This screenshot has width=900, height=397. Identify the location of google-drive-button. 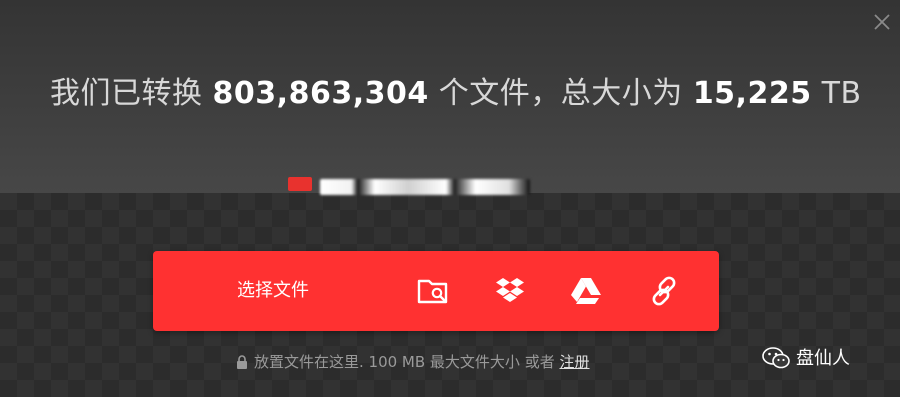
(586, 291).